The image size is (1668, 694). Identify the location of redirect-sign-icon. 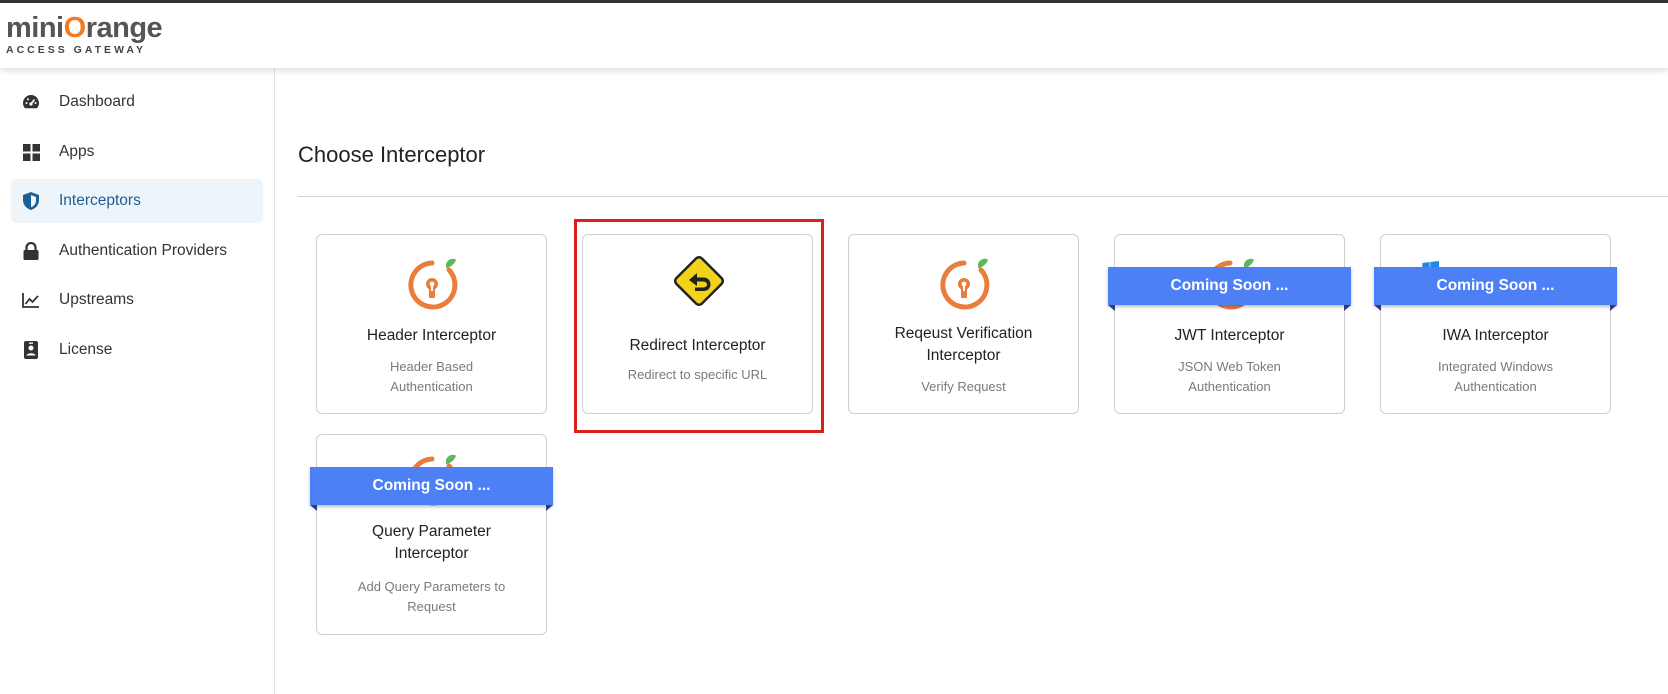
(699, 281).